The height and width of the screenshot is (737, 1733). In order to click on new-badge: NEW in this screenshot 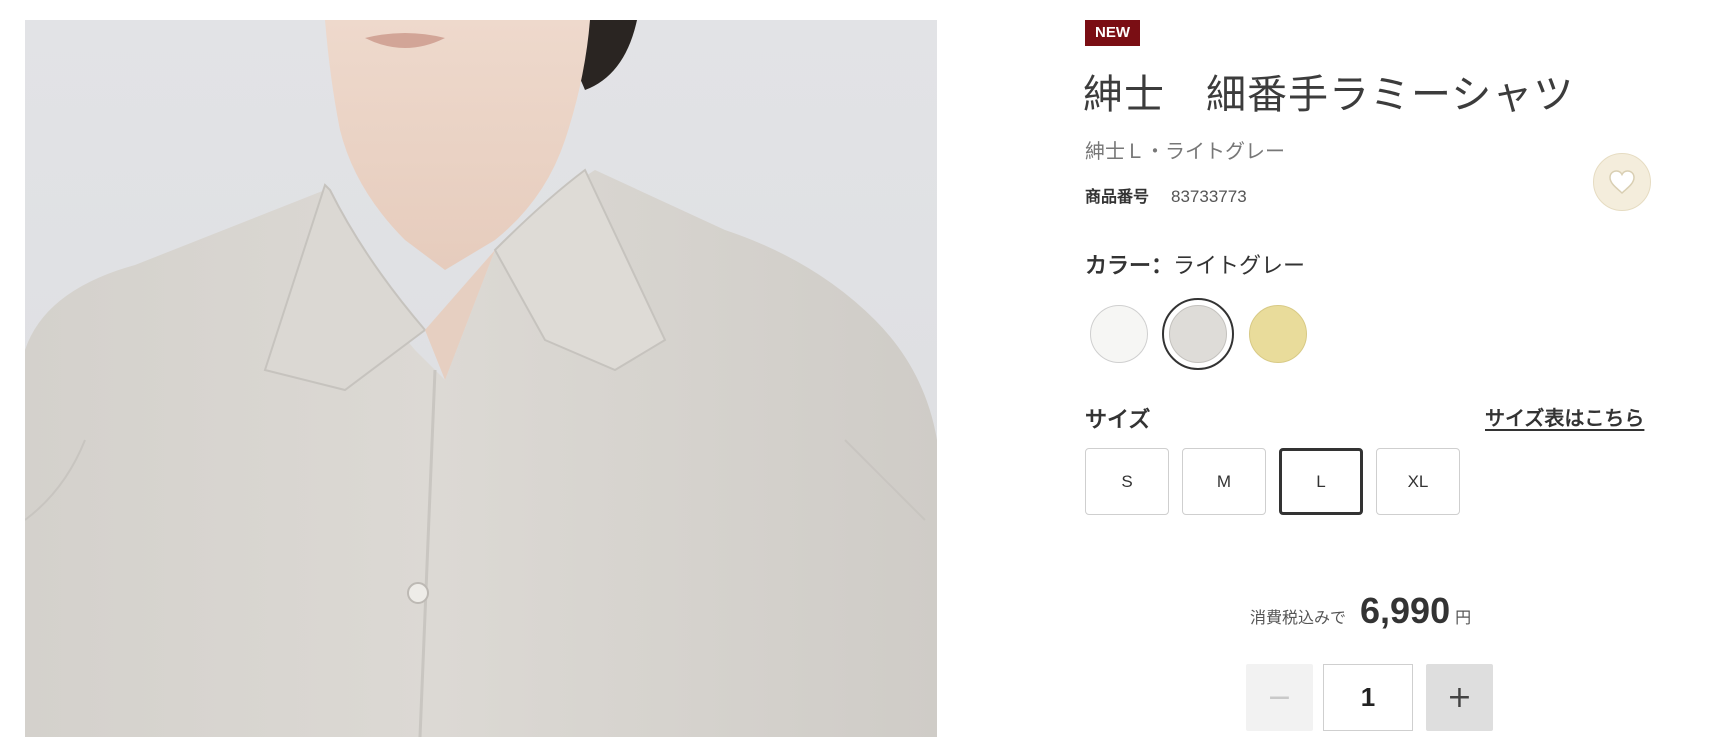, I will do `click(1112, 33)`.